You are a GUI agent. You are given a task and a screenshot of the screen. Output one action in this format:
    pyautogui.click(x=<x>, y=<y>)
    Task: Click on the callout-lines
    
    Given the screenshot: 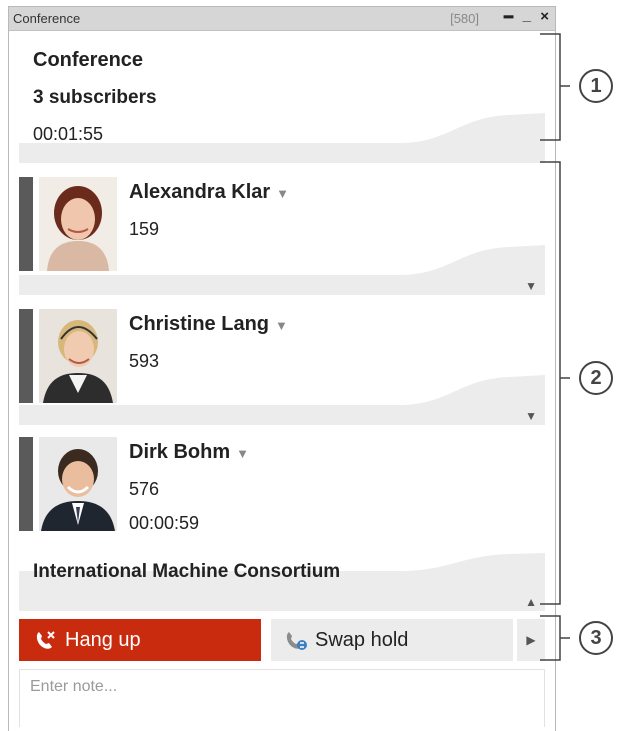 What is the action you would take?
    pyautogui.click(x=555, y=347)
    